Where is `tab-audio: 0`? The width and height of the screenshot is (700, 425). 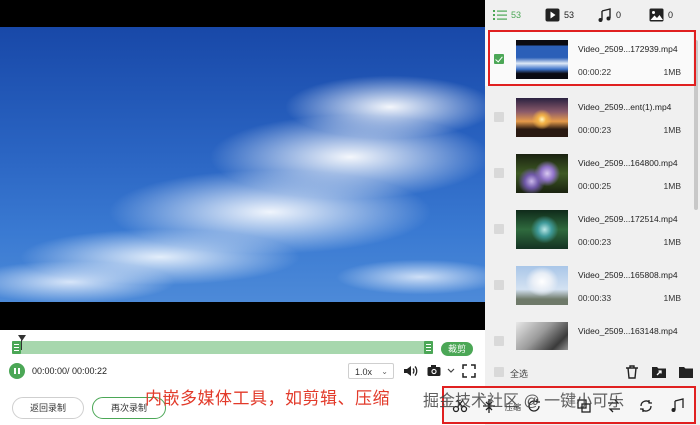
tab-audio: 0 is located at coordinates (609, 15).